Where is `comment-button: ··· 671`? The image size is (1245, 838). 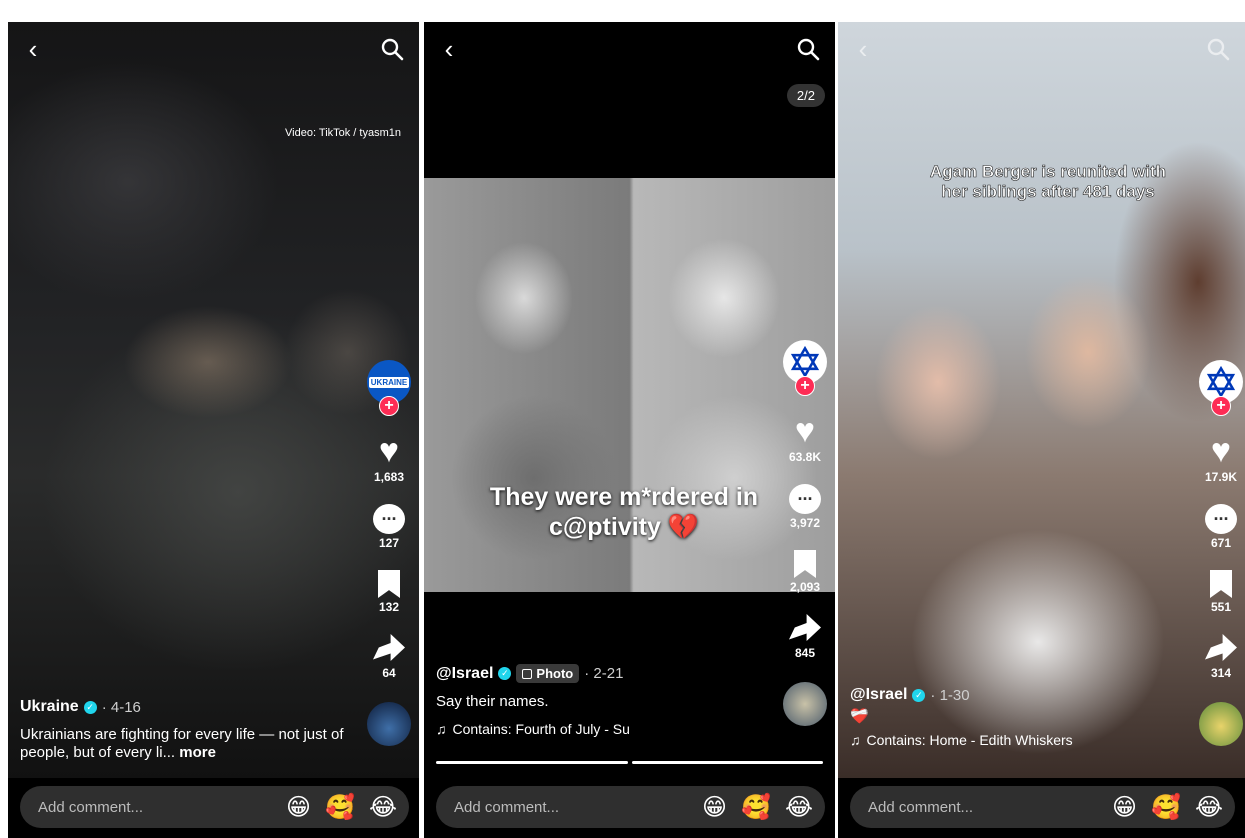
comment-button: ··· 671 is located at coordinates (1221, 527).